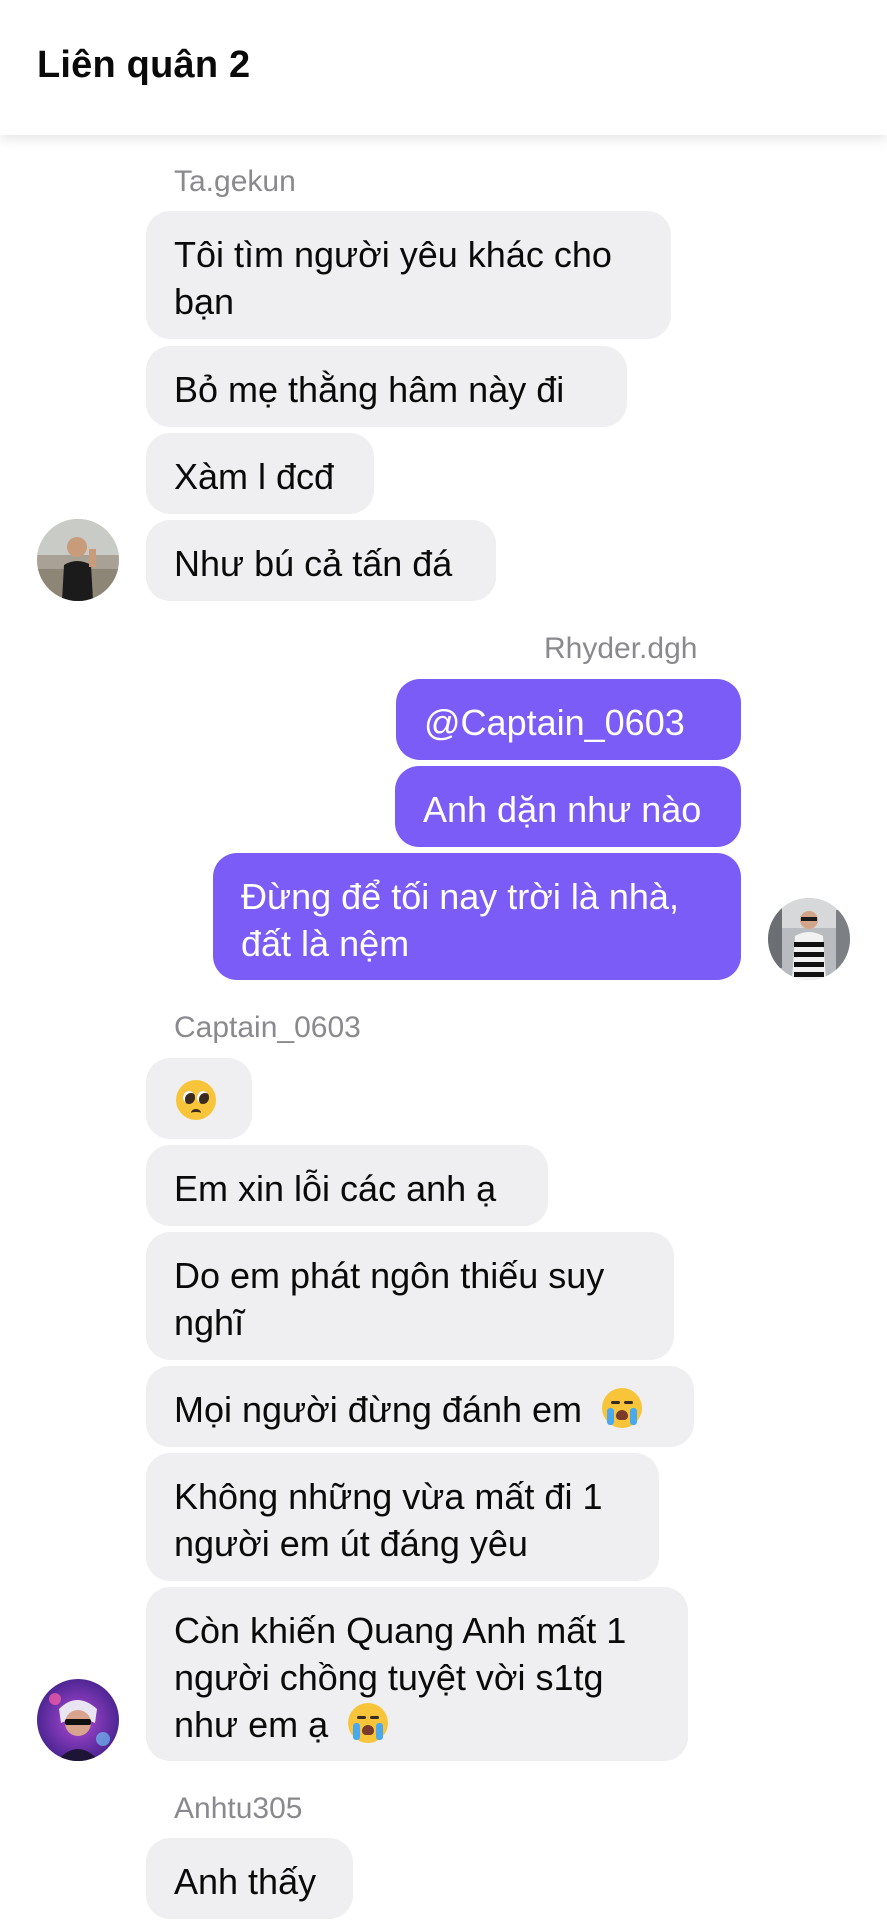  Describe the element at coordinates (313, 563) in the screenshot. I see `message-text: Như bú cả tấn đá` at that location.